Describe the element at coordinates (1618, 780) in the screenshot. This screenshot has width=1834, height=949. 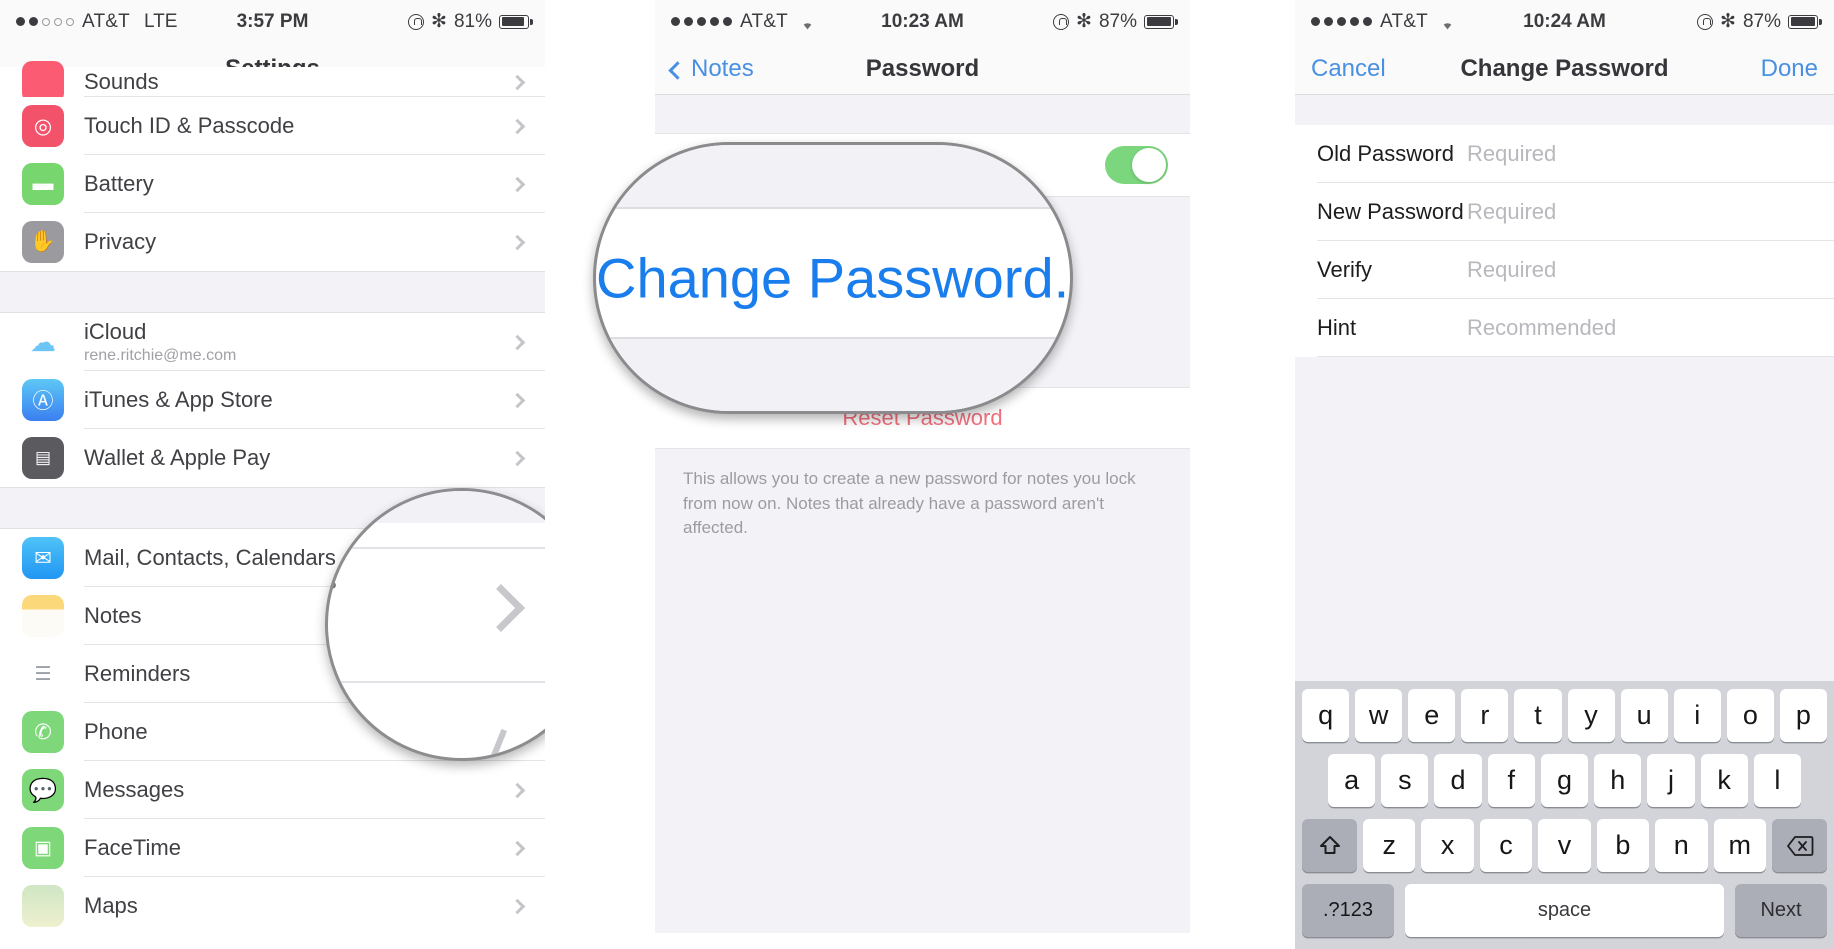
I see `key-h: h` at that location.